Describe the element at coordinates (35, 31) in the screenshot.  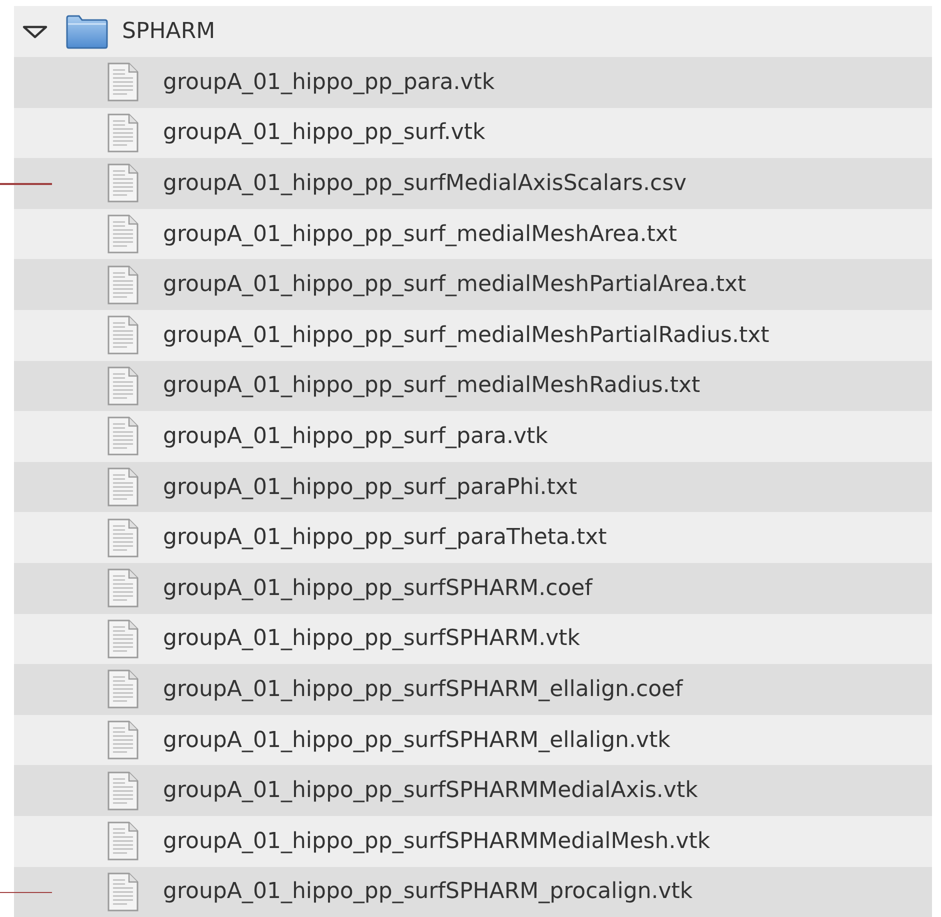
I see `collapse-triangle-icon` at that location.